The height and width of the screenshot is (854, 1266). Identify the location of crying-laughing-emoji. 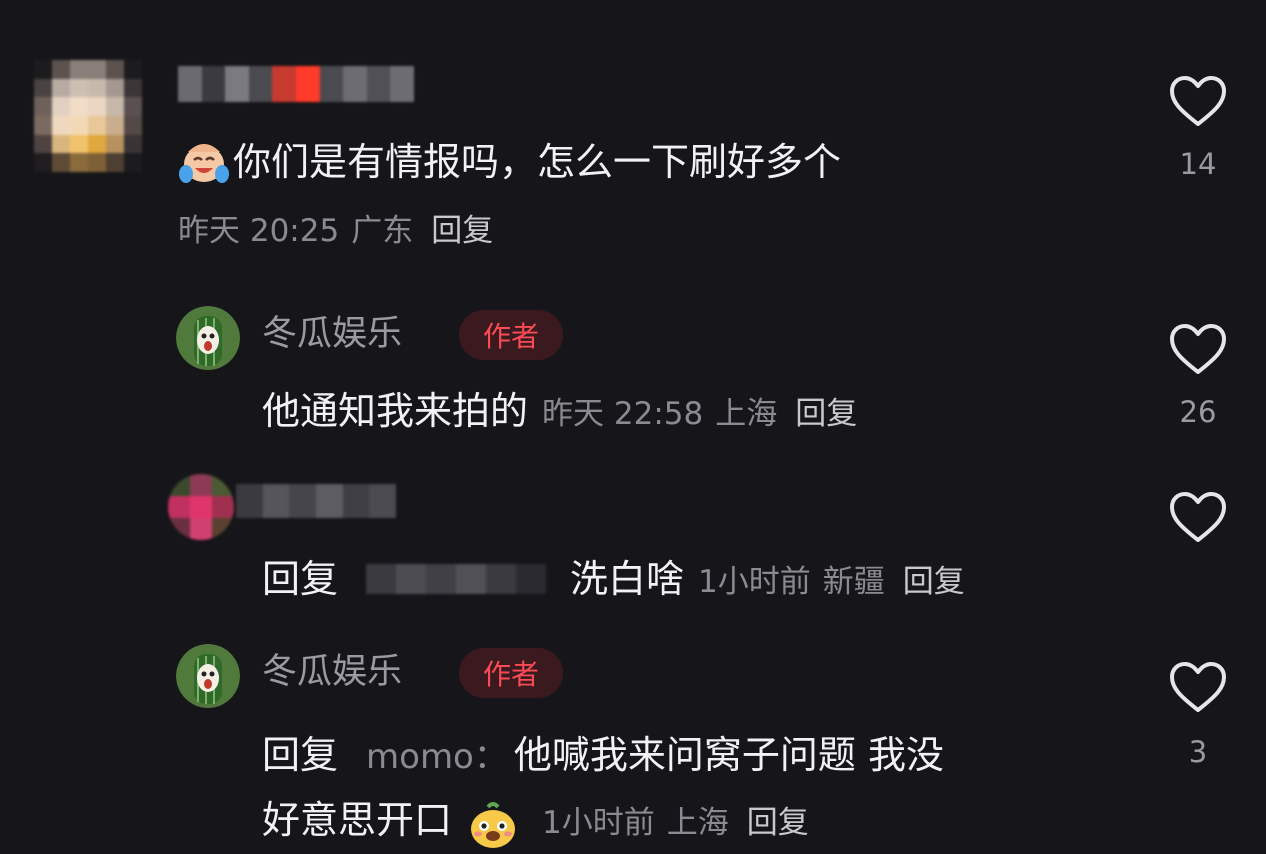
(204, 163).